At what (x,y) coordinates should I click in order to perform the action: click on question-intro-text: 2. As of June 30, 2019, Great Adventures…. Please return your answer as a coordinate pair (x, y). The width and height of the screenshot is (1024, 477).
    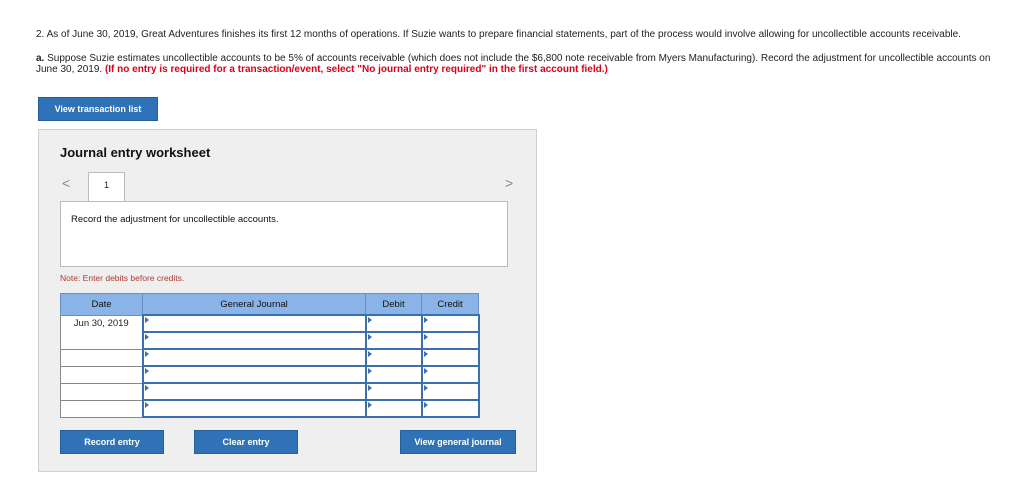
    Looking at the image, I should click on (498, 34).